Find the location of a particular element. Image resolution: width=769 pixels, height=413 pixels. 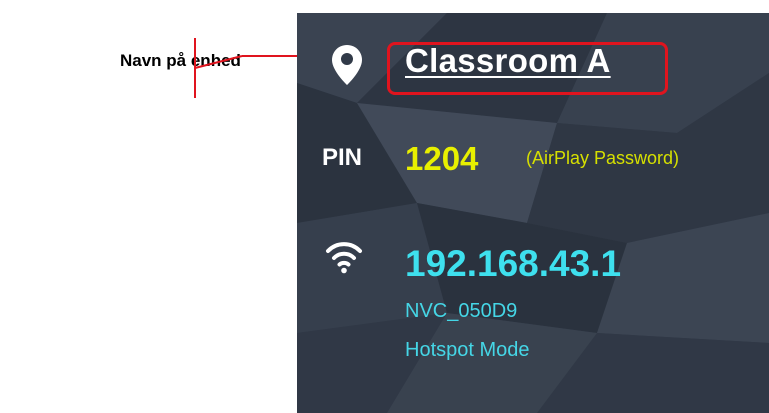

ip-address: 192.168.43.1 is located at coordinates (513, 263).